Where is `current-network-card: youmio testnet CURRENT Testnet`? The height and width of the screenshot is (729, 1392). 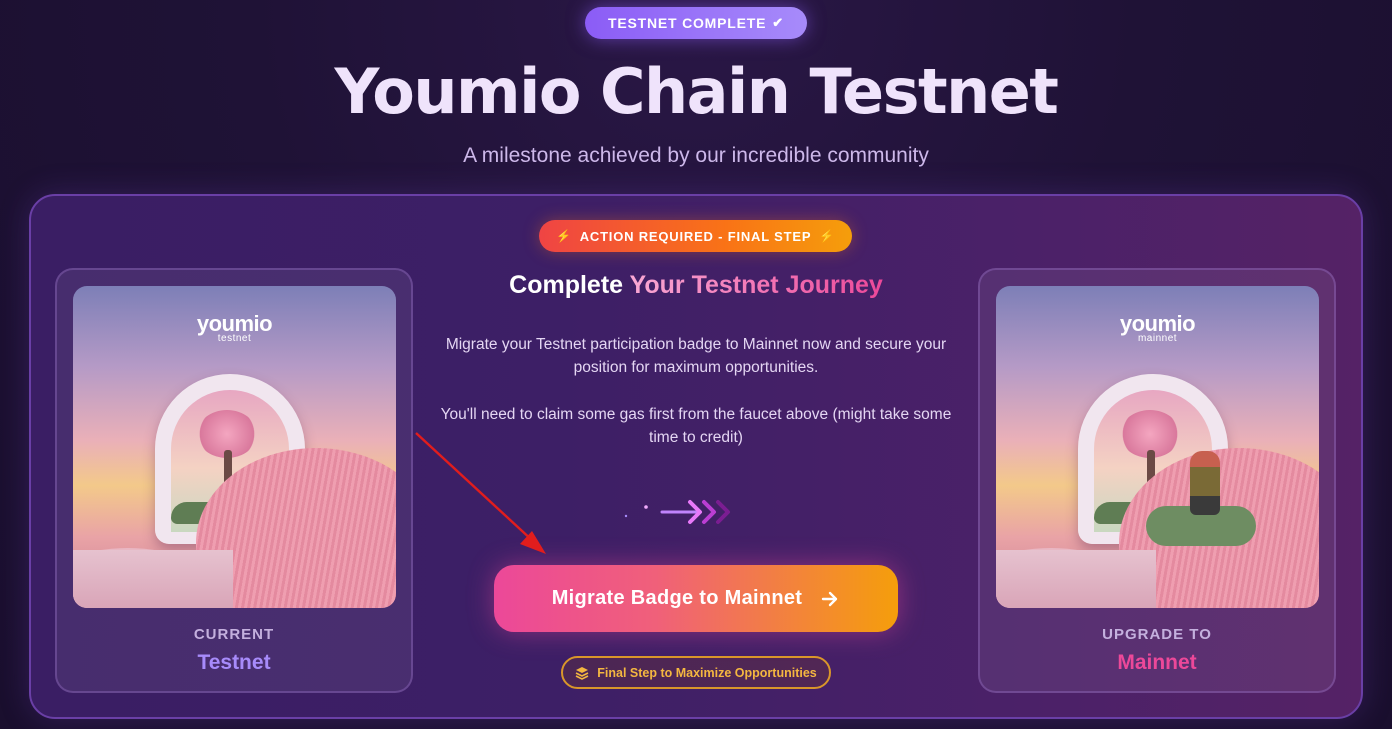
current-network-card: youmio testnet CURRENT Testnet is located at coordinates (234, 480).